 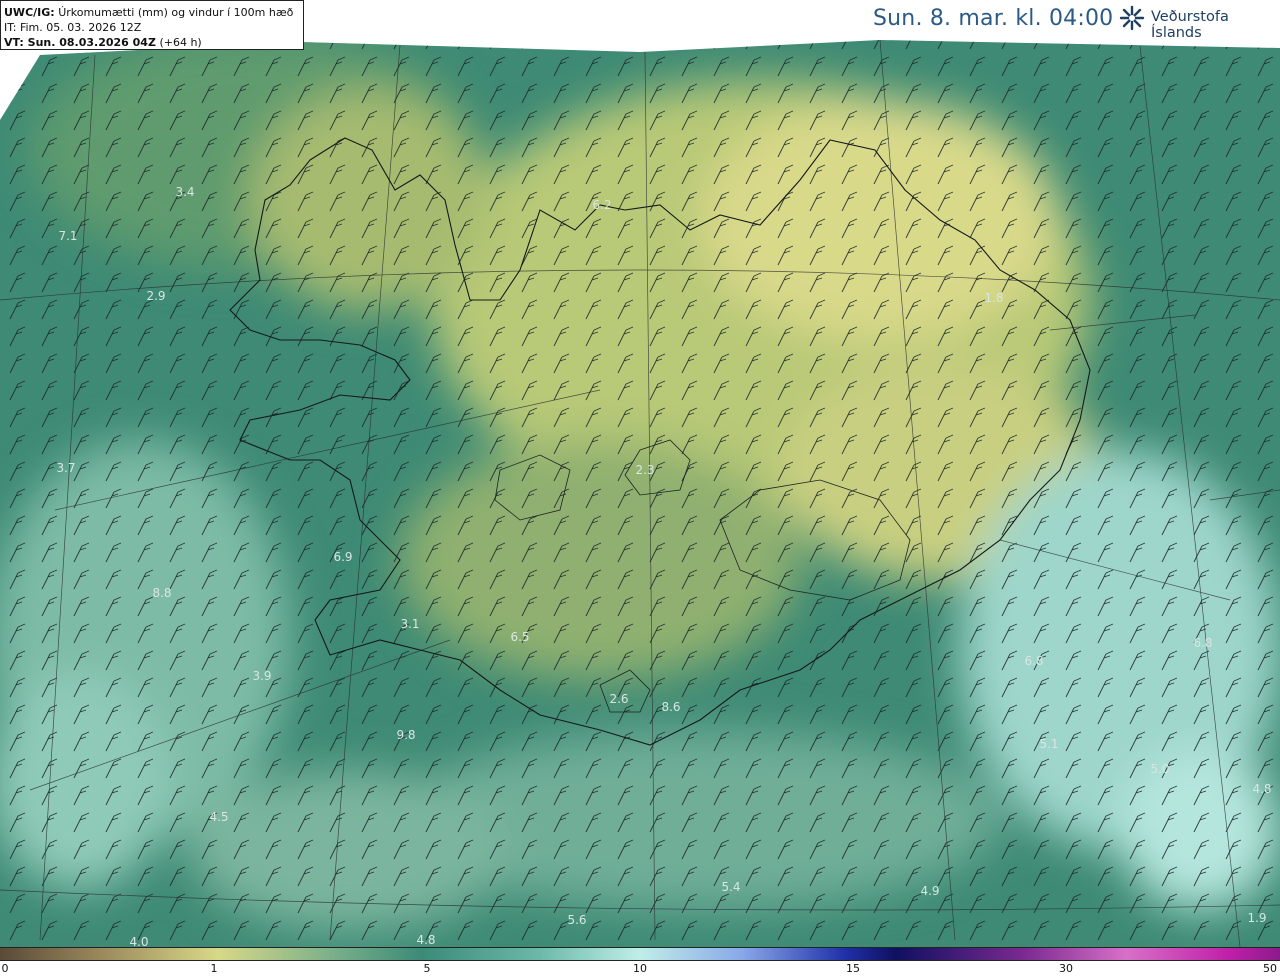 What do you see at coordinates (1159, 769) in the screenshot?
I see `map-label: 5.0` at bounding box center [1159, 769].